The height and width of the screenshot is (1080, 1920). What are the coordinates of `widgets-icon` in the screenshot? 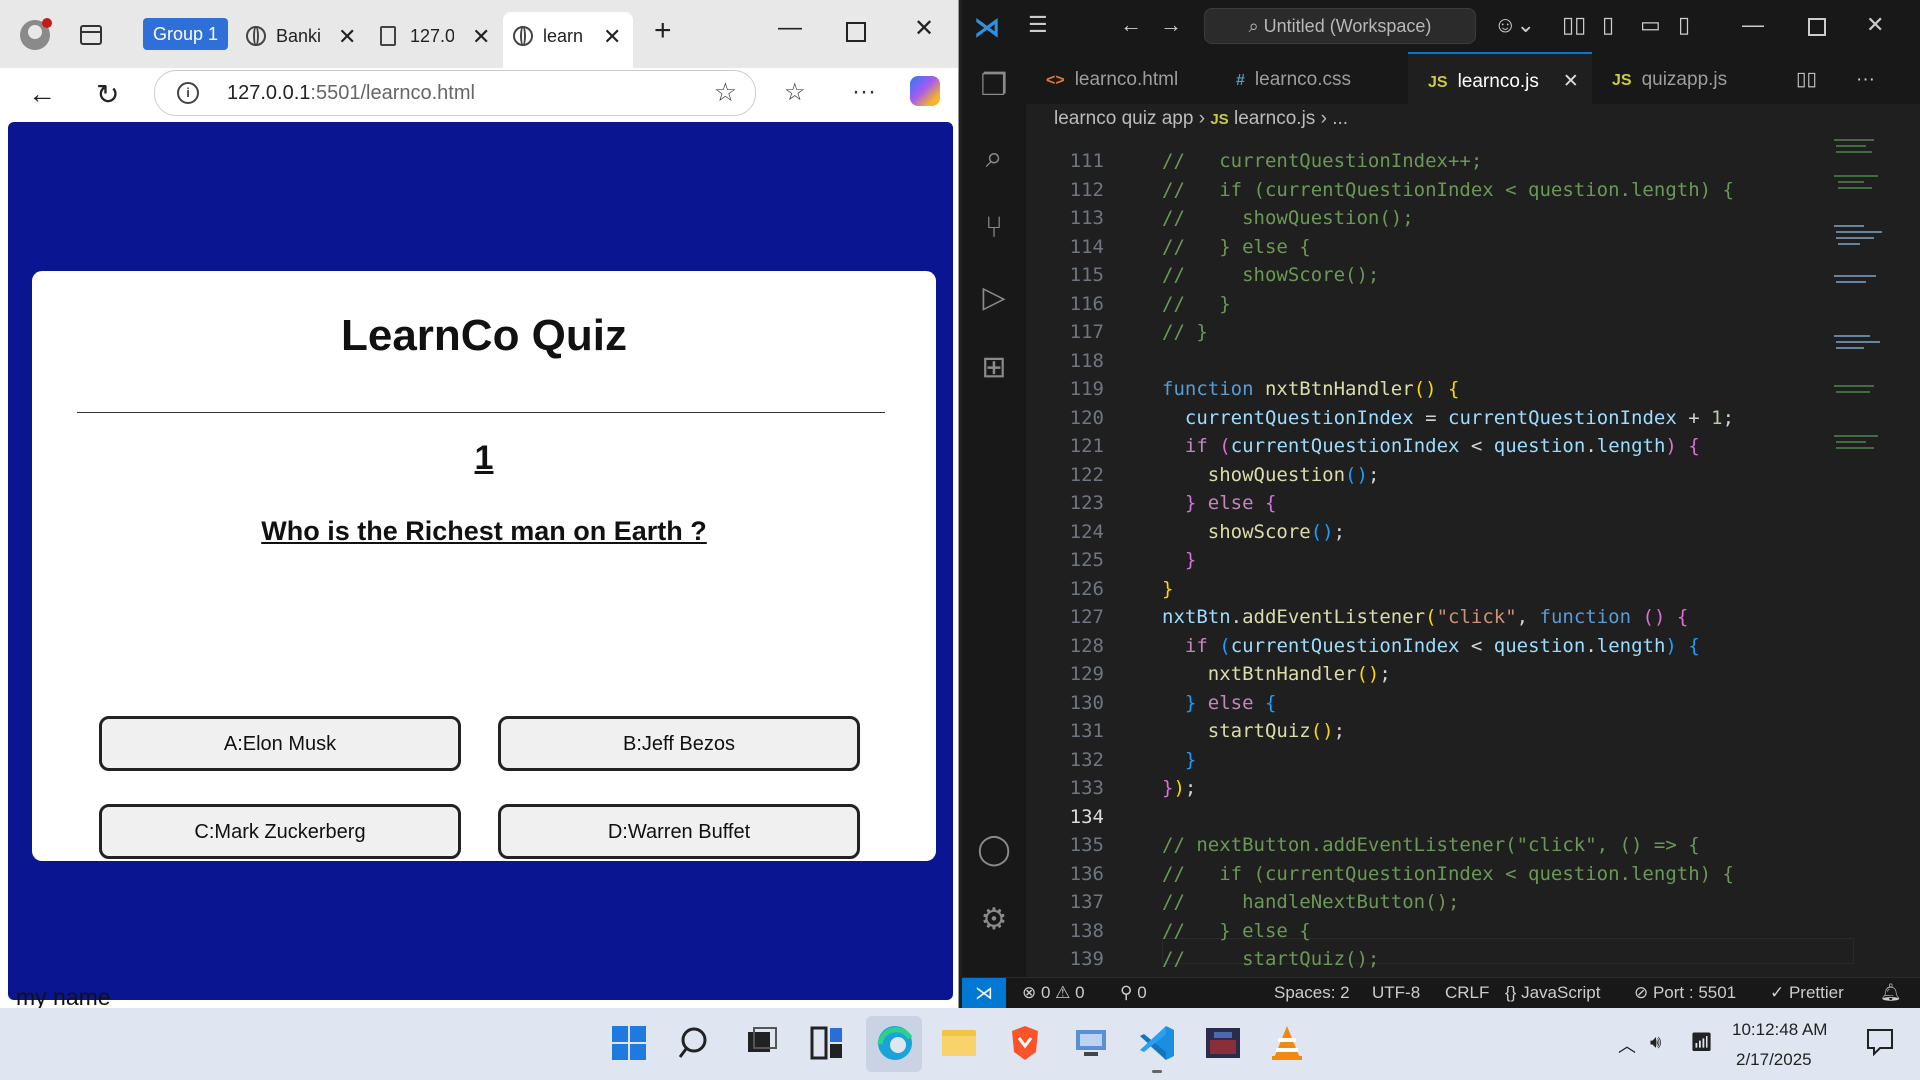 It's located at (827, 1043).